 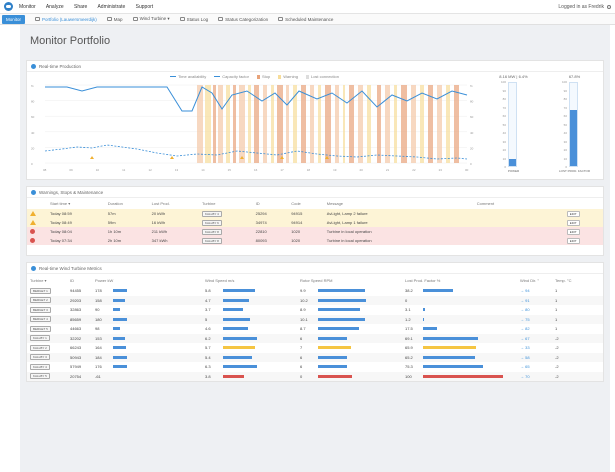 I want to click on turbine-tag: BERGET 2, so click(x=40, y=300).